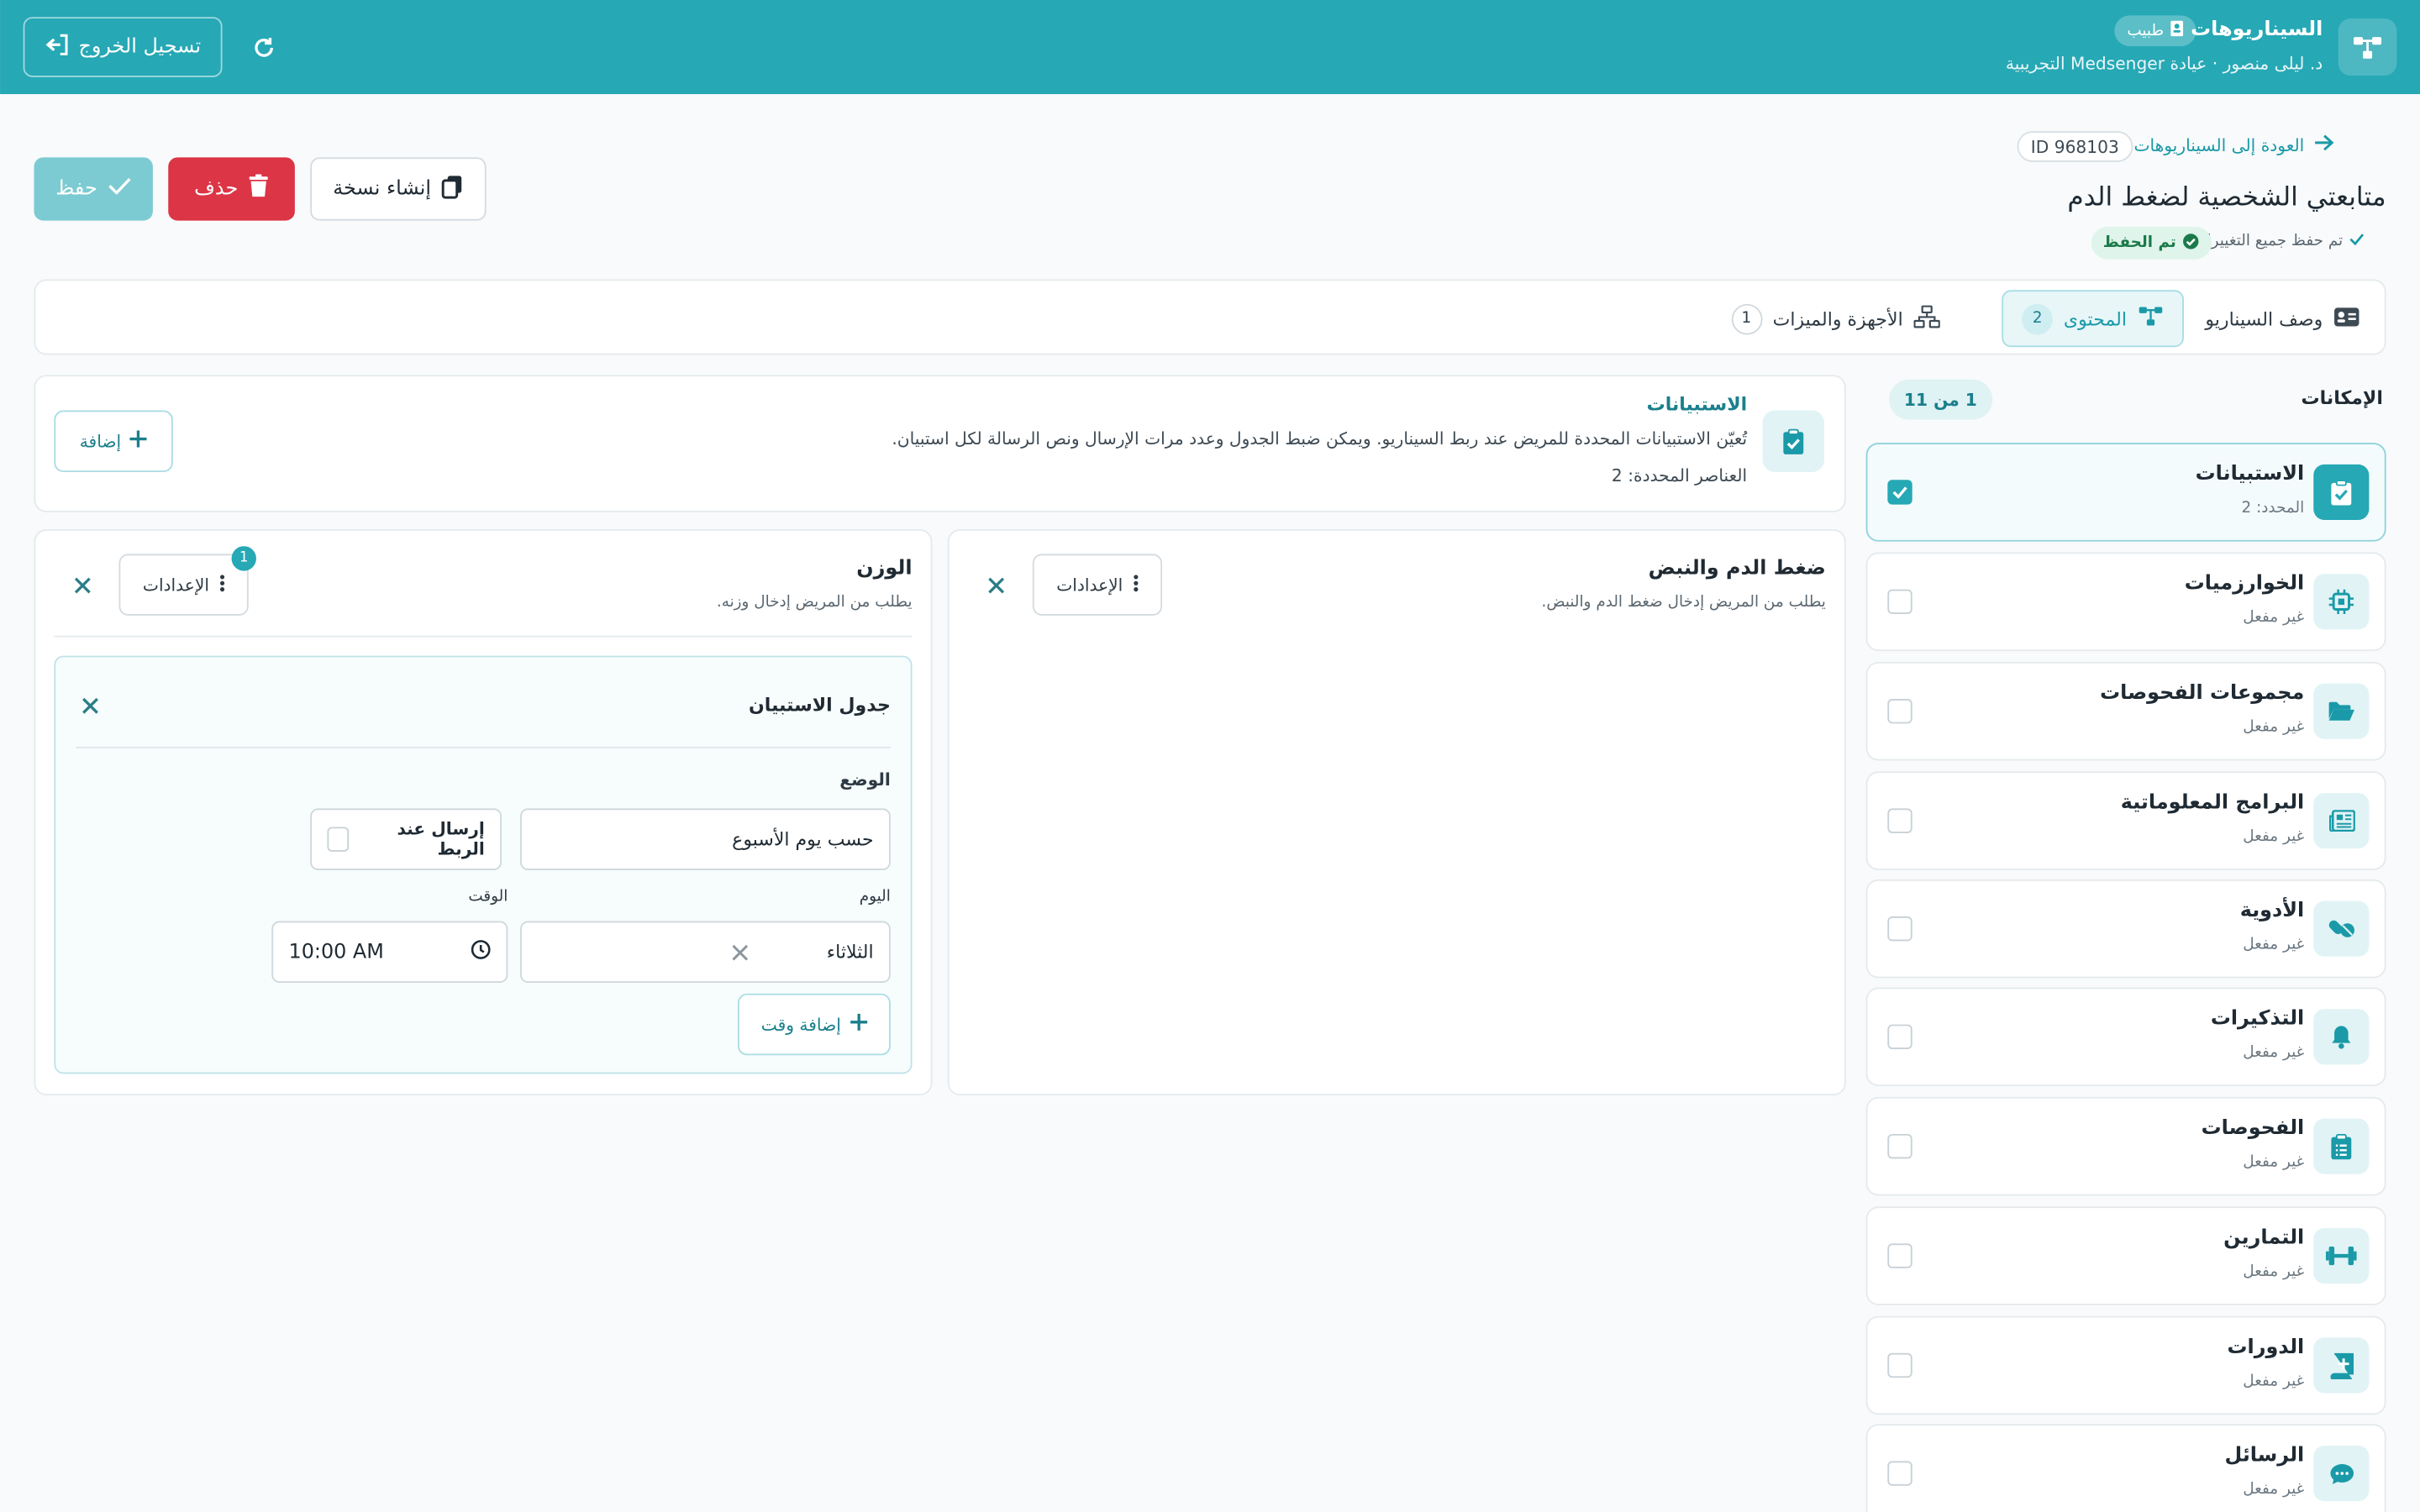 The width and height of the screenshot is (2420, 1512). Describe the element at coordinates (453, 189) in the screenshot. I see `copy-icon` at that location.